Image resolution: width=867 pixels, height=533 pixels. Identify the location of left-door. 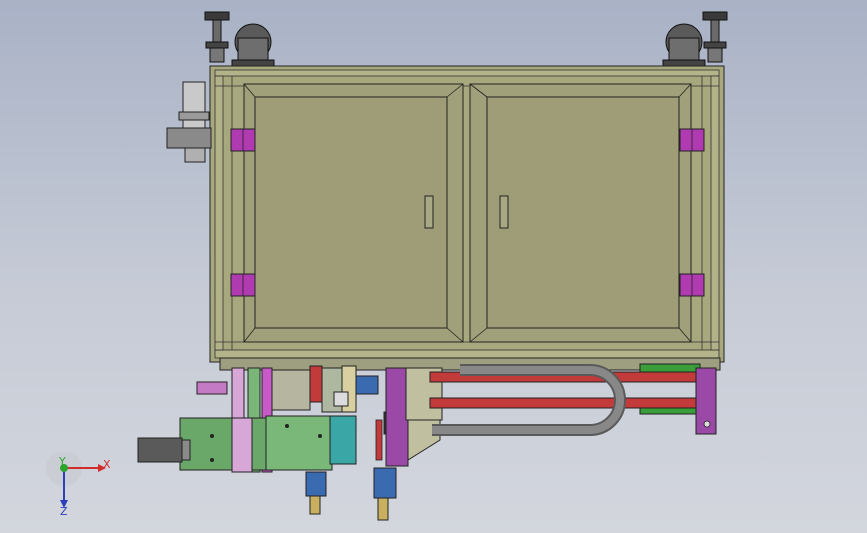
(353, 213).